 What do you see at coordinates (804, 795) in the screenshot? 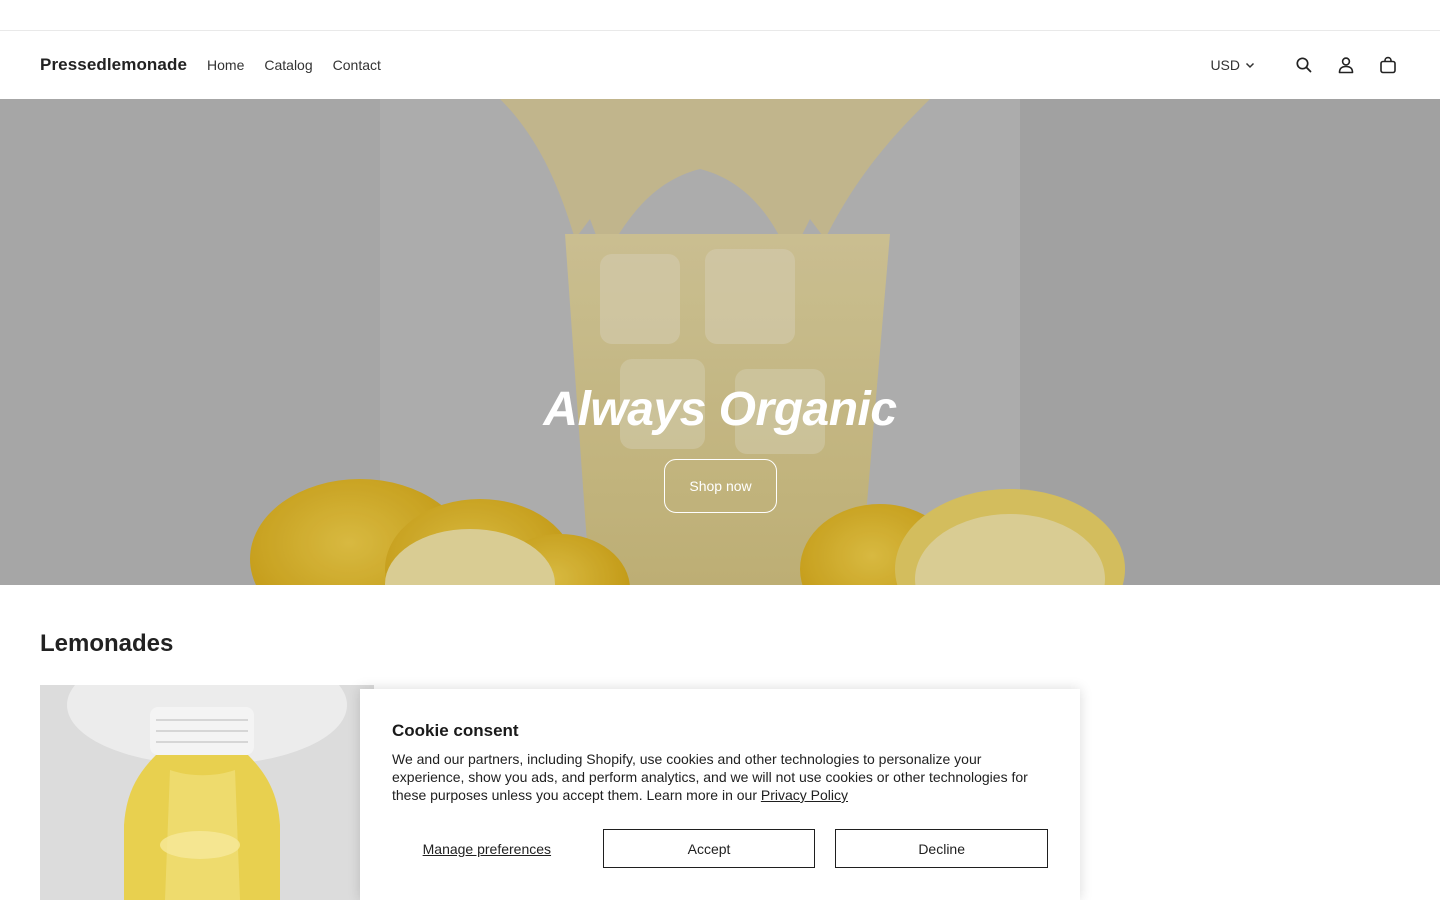
I see `privacy-policy-link: Privacy Policy` at bounding box center [804, 795].